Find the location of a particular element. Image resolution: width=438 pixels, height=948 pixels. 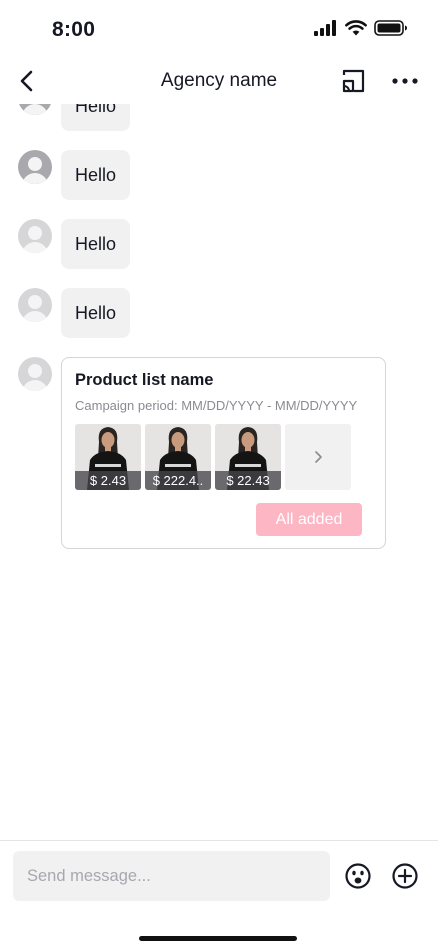

more-button is located at coordinates (405, 81).